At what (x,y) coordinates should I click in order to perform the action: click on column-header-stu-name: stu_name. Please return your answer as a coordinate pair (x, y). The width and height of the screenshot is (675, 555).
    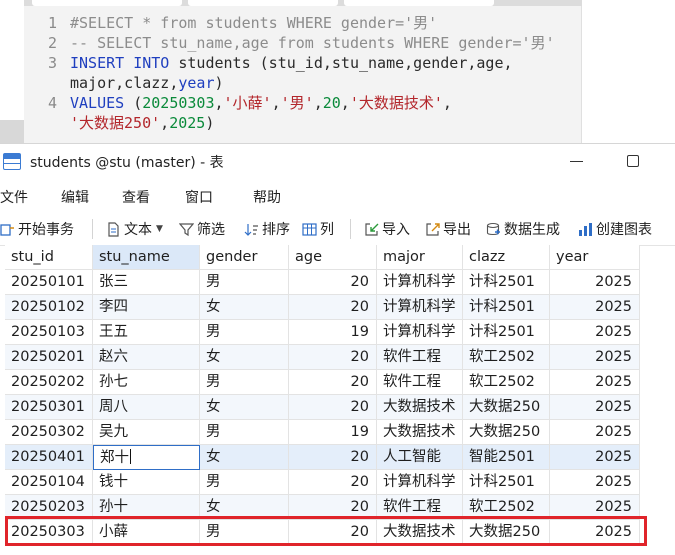
    Looking at the image, I should click on (146, 257).